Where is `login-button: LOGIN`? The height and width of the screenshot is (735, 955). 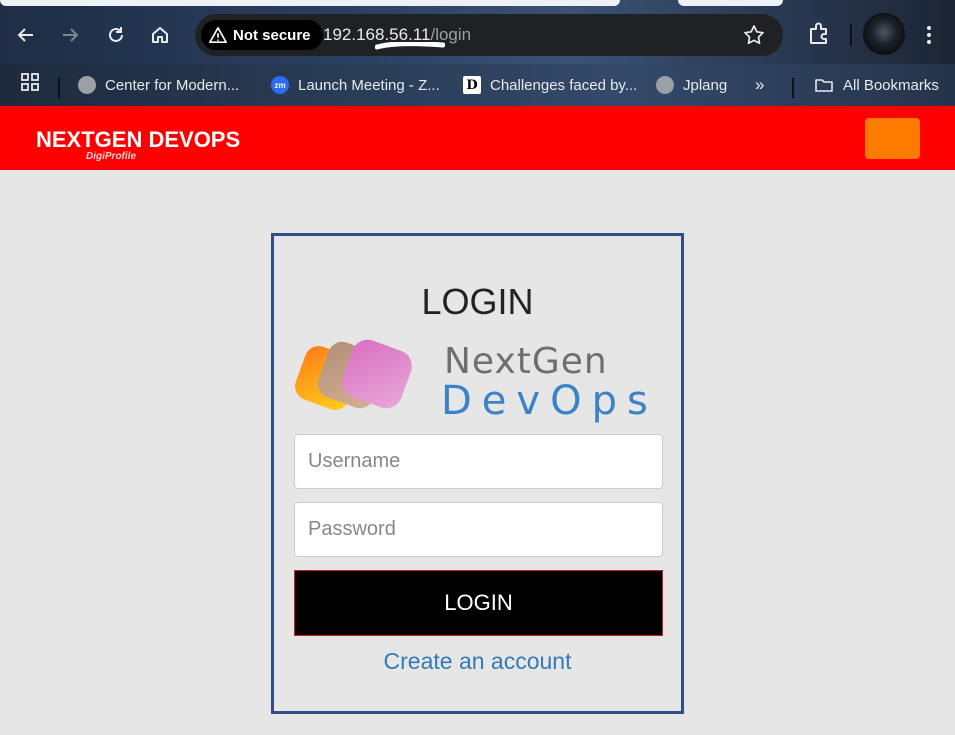
login-button: LOGIN is located at coordinates (478, 603).